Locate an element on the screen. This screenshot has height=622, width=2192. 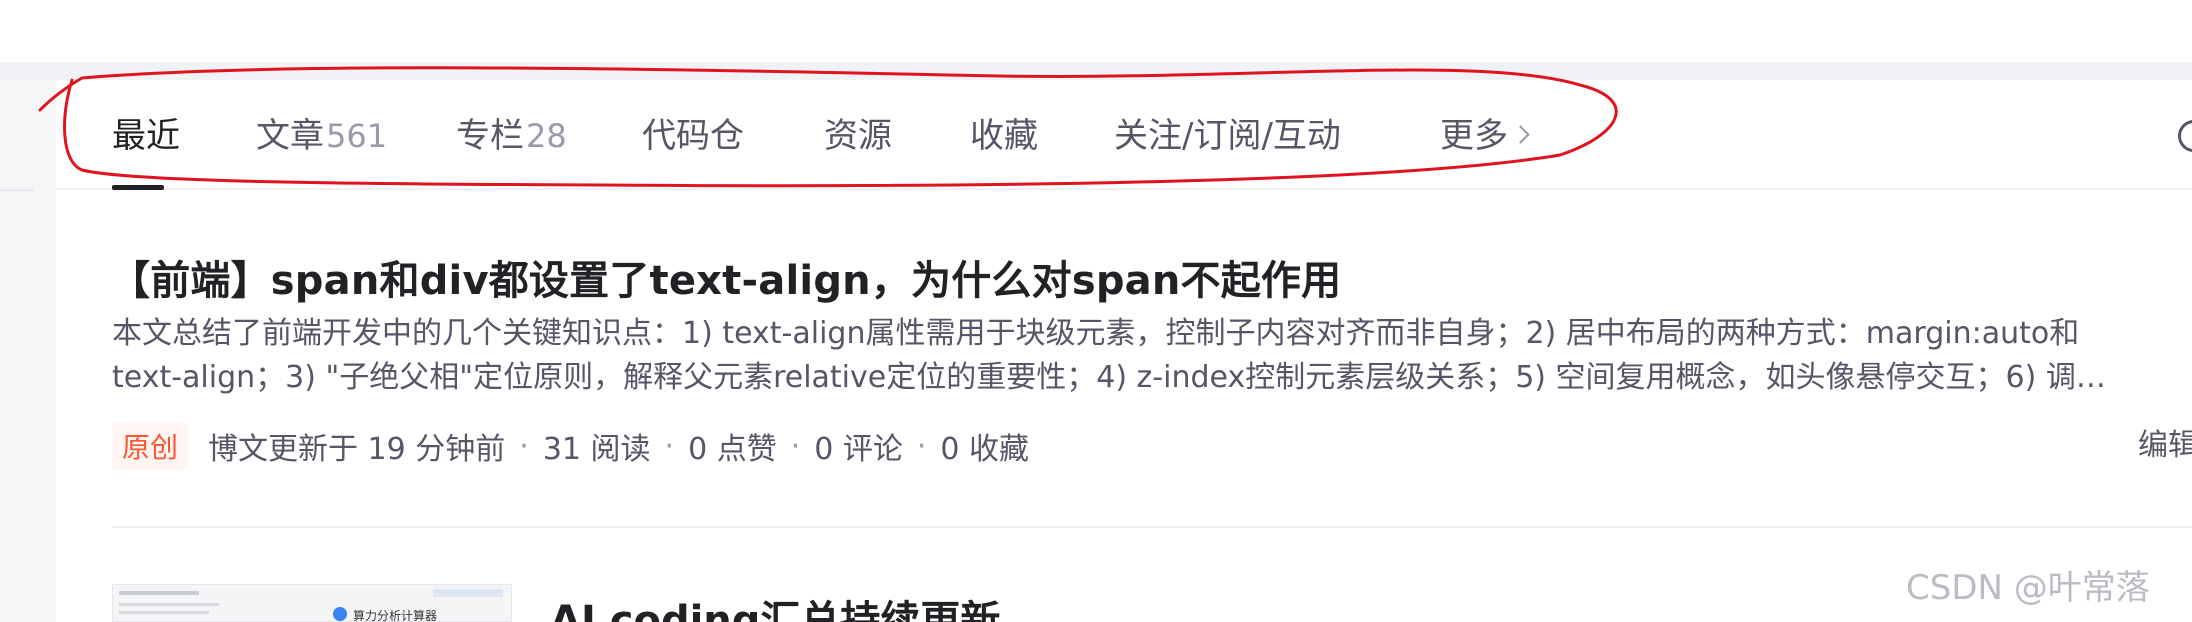
article-title: 【前端】span和div都设置了text-align，为什么对span不起作用 is located at coordinates (725, 277).